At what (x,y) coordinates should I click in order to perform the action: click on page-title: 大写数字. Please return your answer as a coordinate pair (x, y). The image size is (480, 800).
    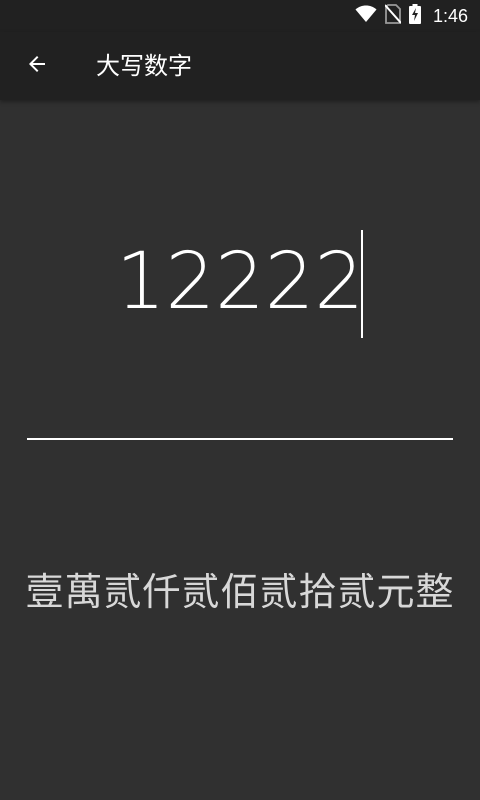
    Looking at the image, I should click on (144, 66).